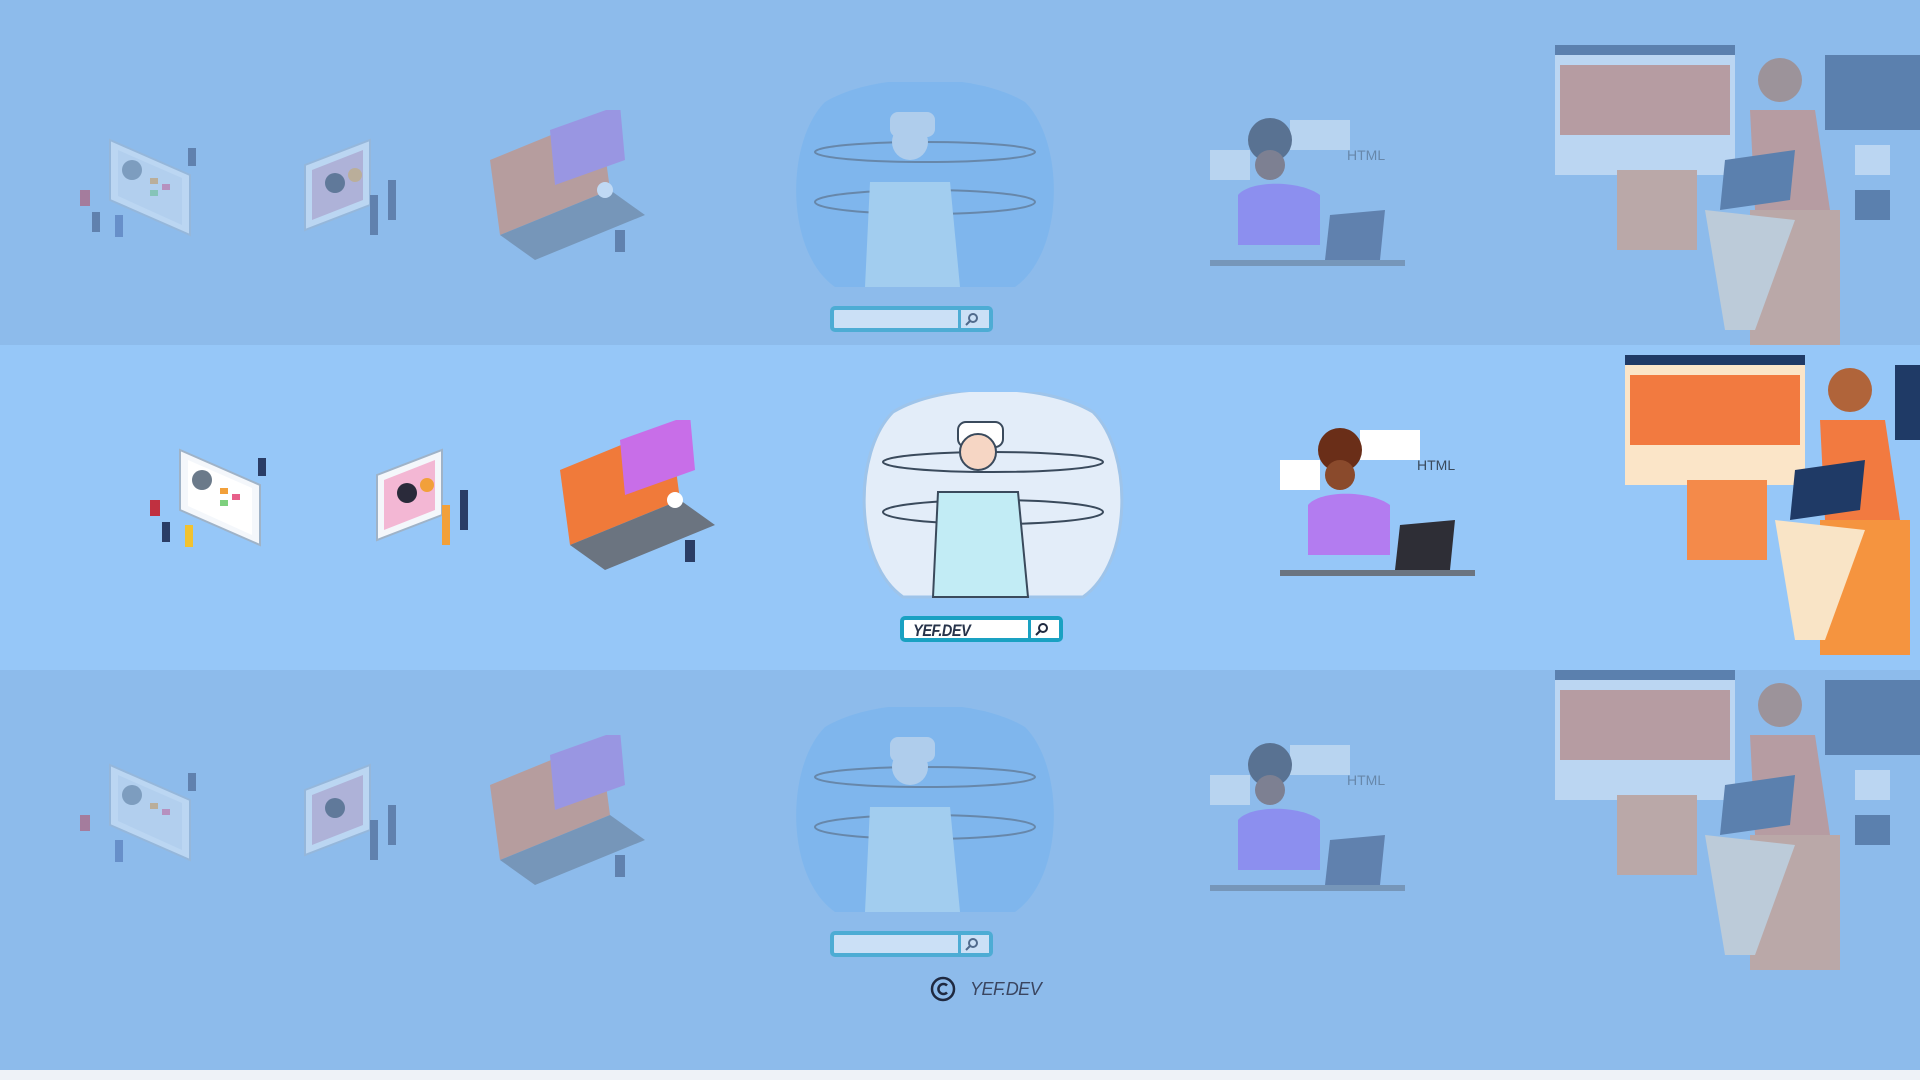 The width and height of the screenshot is (1920, 1080). I want to click on search-bar: YEF.DEV, so click(981, 629).